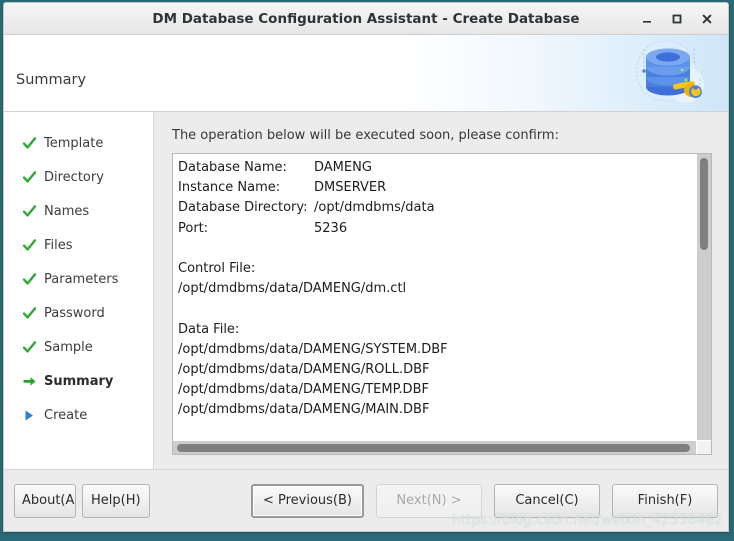 The width and height of the screenshot is (734, 541). I want to click on sidebar-item-label: Summary, so click(79, 381).